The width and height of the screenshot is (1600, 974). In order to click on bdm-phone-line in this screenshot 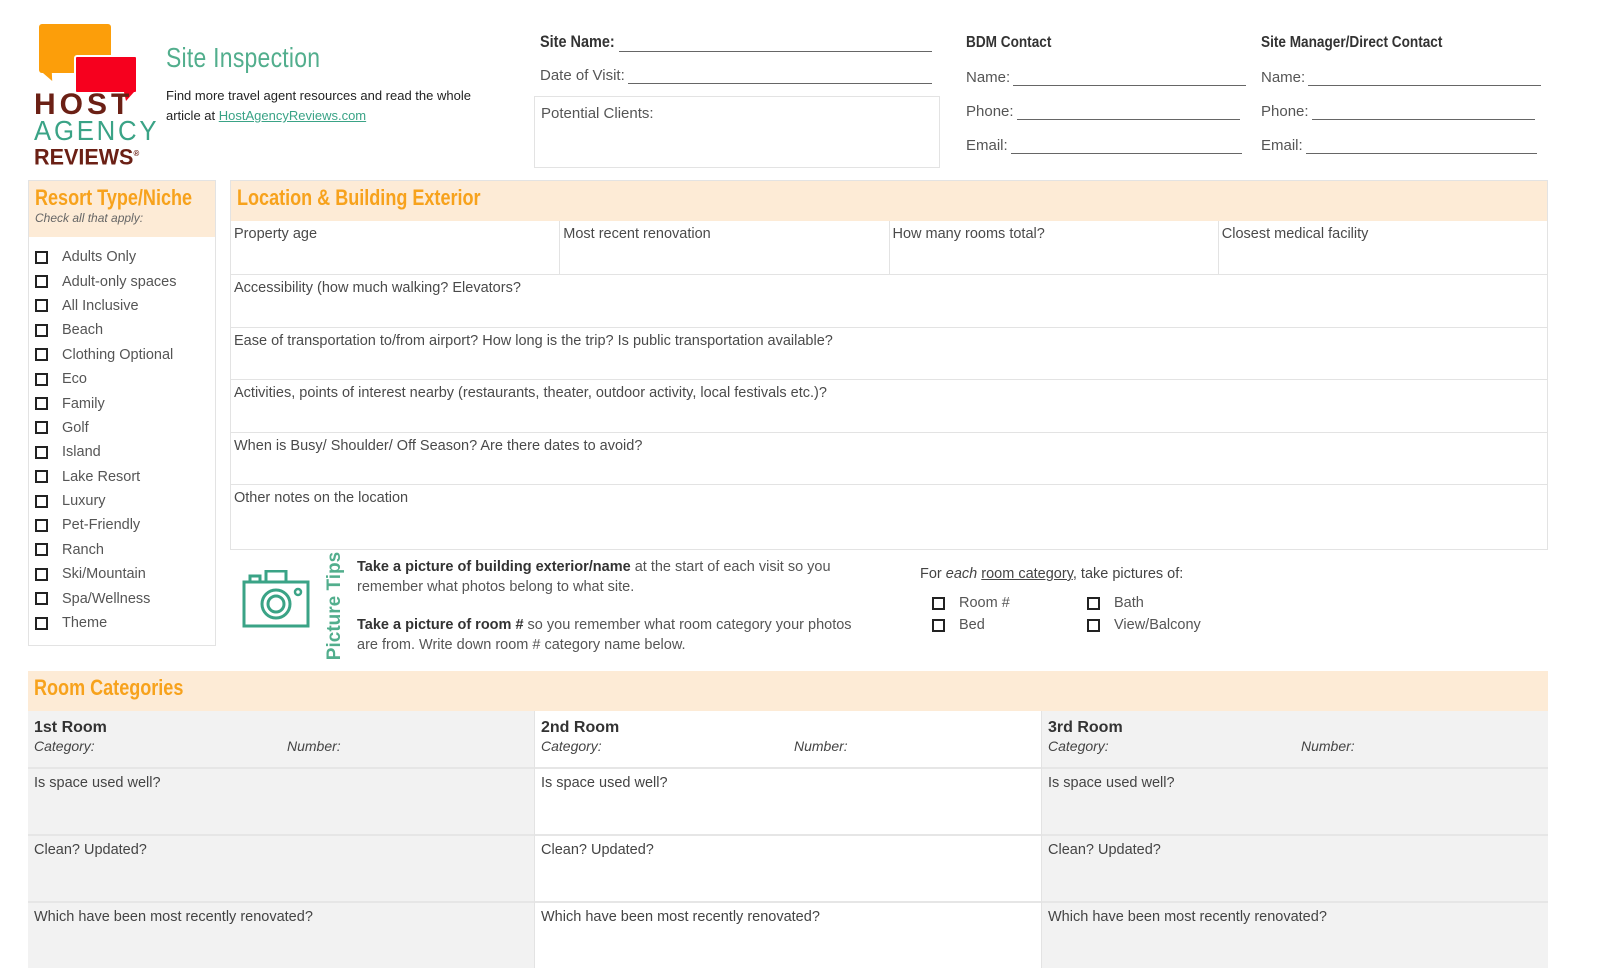, I will do `click(1128, 113)`.